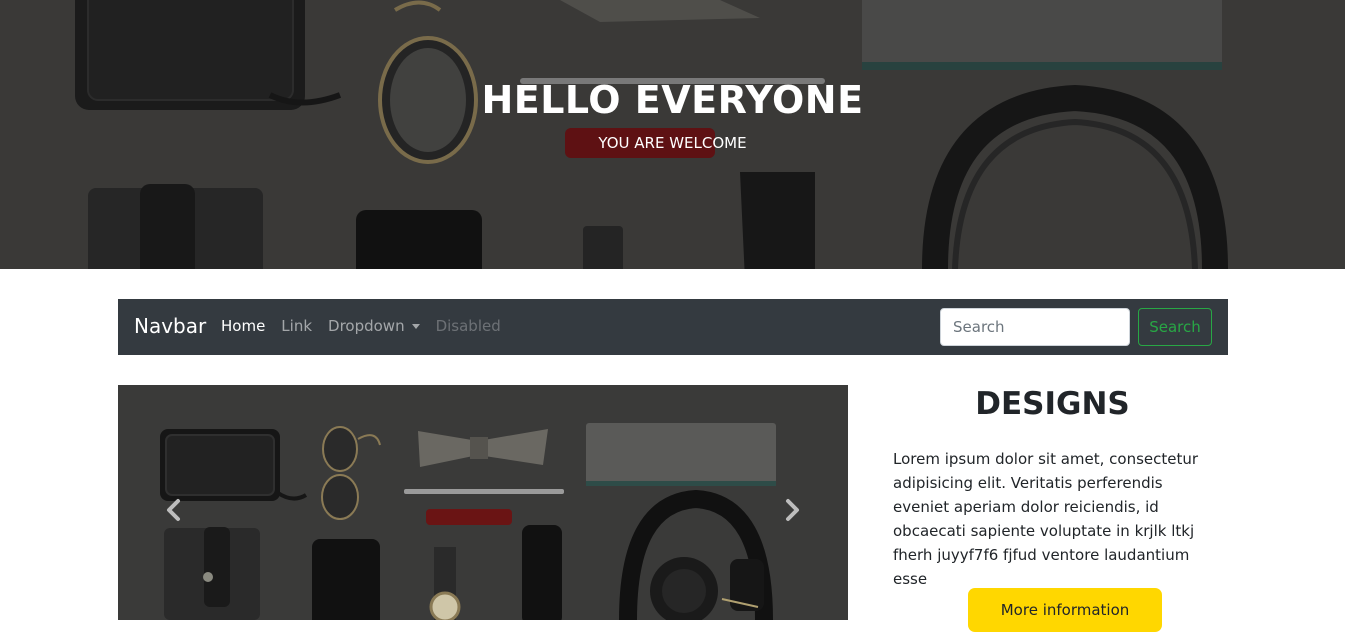 The height and width of the screenshot is (632, 1345). I want to click on hero-subtitle: YOU ARE WELCOME, so click(672, 143).